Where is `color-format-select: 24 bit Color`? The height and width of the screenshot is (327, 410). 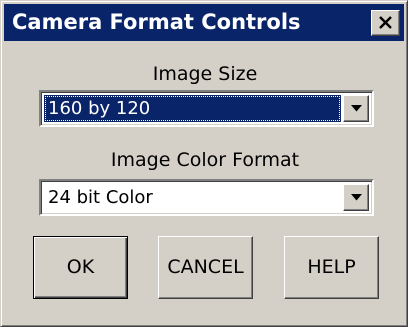 color-format-select: 24 bit Color is located at coordinates (206, 197).